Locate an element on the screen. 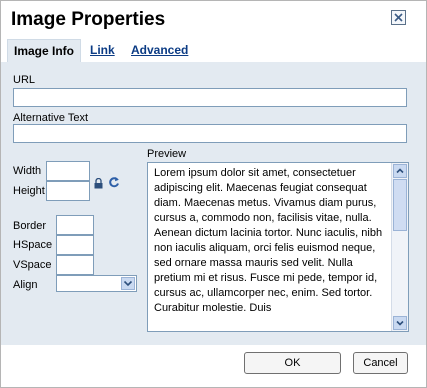  url-label: URL is located at coordinates (24, 80).